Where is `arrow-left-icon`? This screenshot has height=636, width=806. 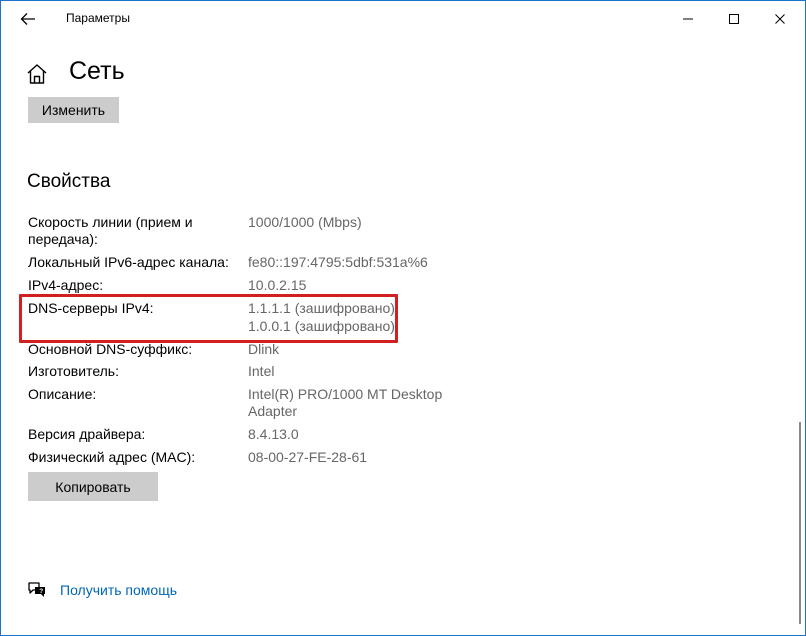 arrow-left-icon is located at coordinates (27, 19).